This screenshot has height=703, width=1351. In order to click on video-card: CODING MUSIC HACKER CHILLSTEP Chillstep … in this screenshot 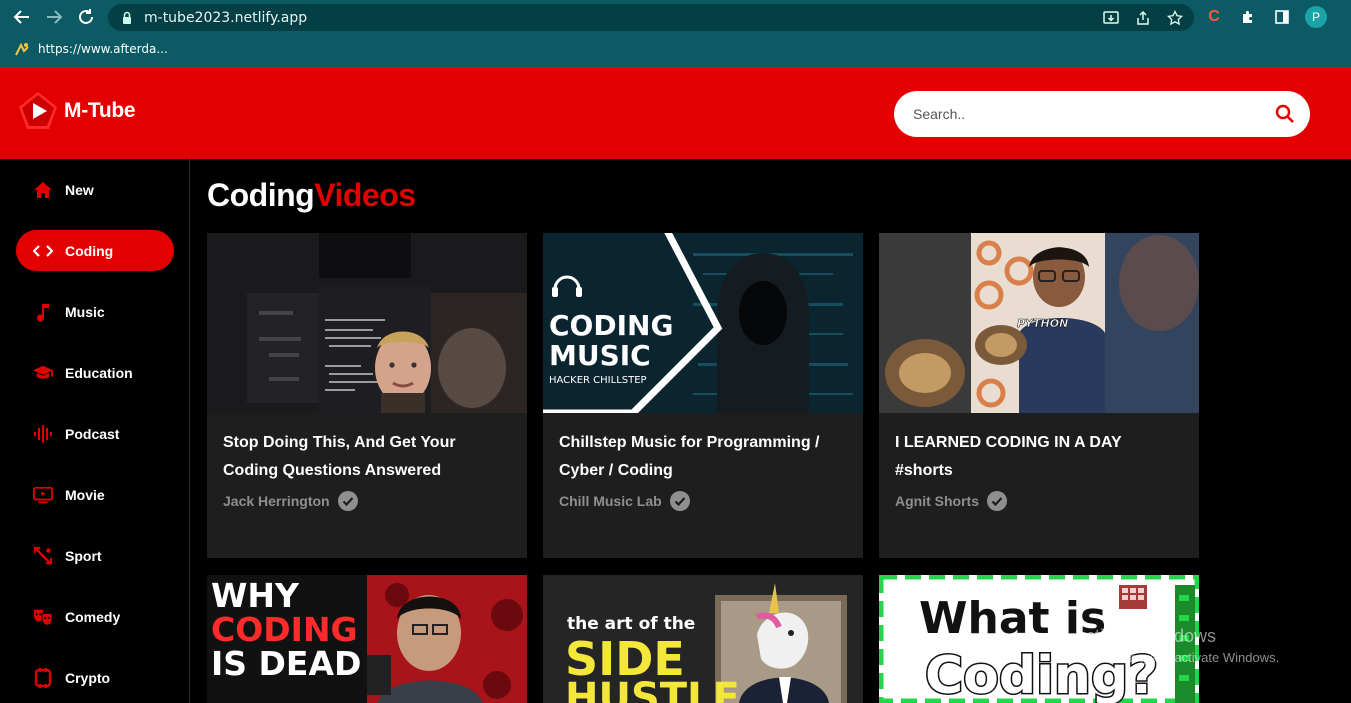, I will do `click(703, 395)`.